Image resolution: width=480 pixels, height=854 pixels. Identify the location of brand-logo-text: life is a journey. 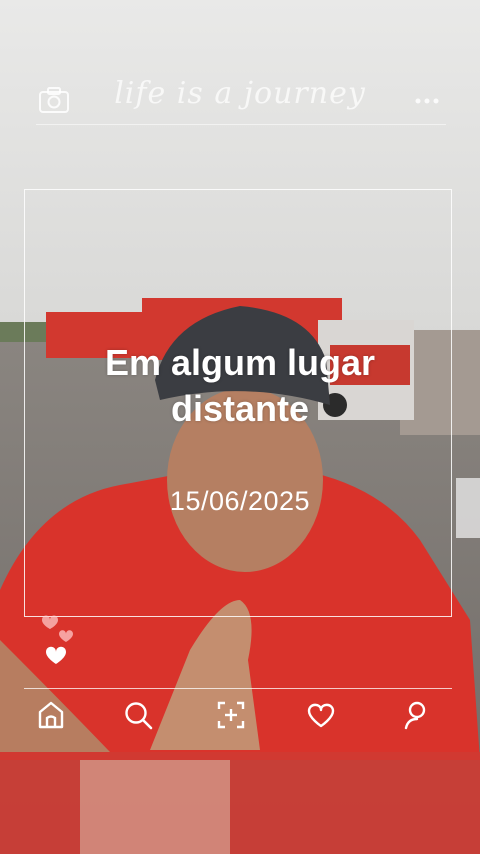
(240, 93).